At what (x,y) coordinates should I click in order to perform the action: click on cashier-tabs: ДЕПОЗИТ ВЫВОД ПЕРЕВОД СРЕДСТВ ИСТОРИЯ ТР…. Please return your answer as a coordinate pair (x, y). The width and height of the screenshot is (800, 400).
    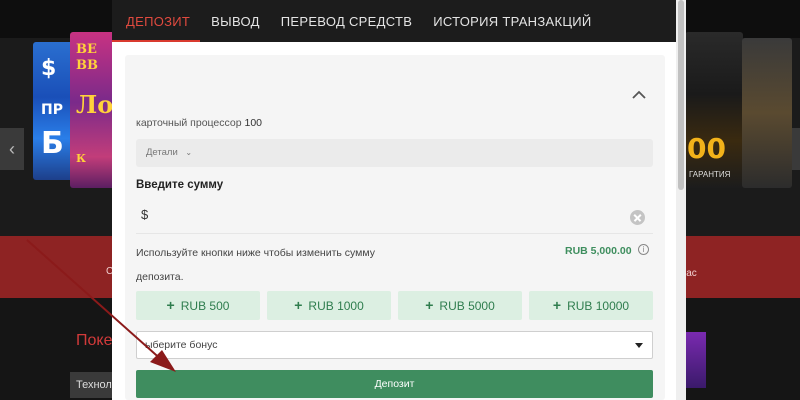
    Looking at the image, I should click on (393, 21).